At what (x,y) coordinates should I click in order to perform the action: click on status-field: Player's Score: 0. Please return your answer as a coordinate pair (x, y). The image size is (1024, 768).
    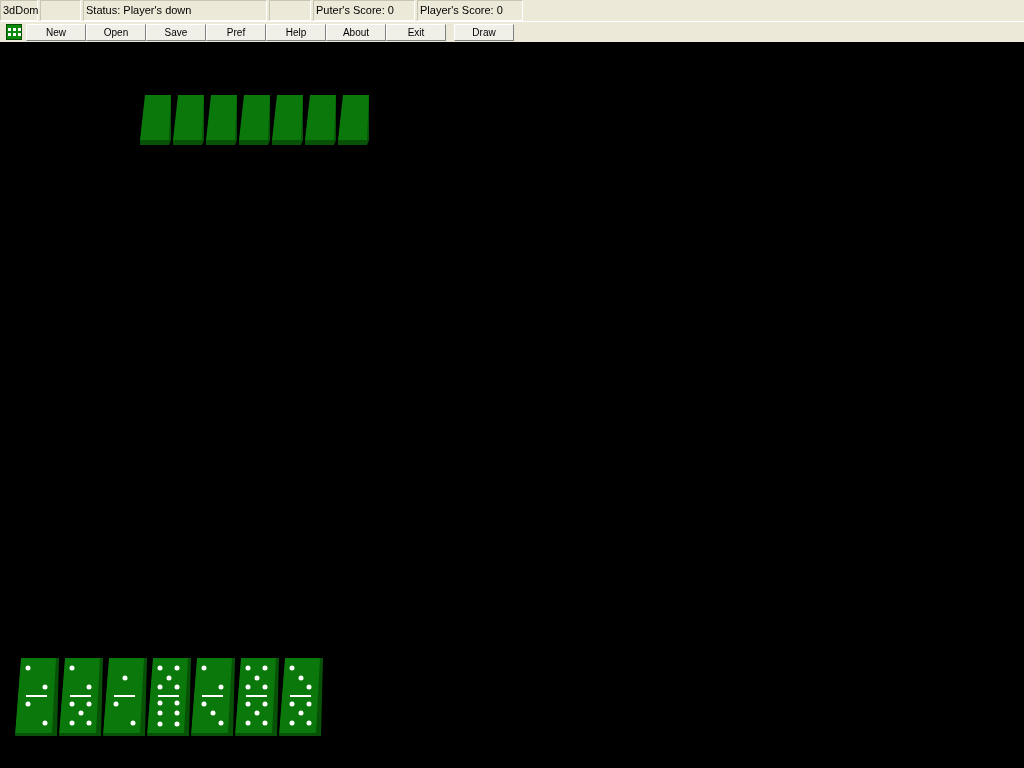
    Looking at the image, I should click on (470, 10).